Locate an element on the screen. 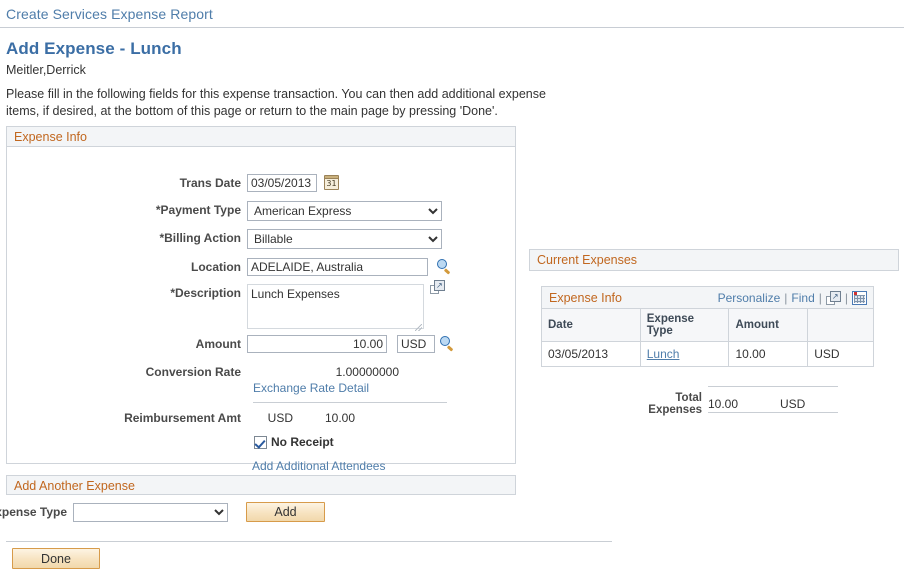  grid-title: Expense Info is located at coordinates (585, 297).